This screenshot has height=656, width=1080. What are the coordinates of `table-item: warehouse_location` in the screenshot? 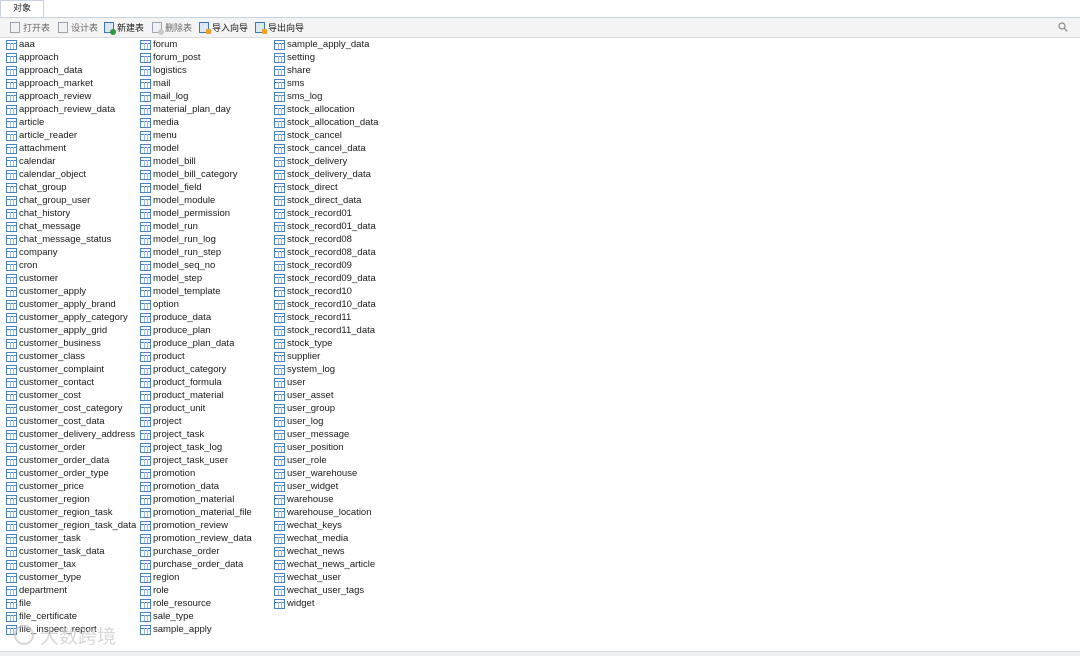 It's located at (323, 512).